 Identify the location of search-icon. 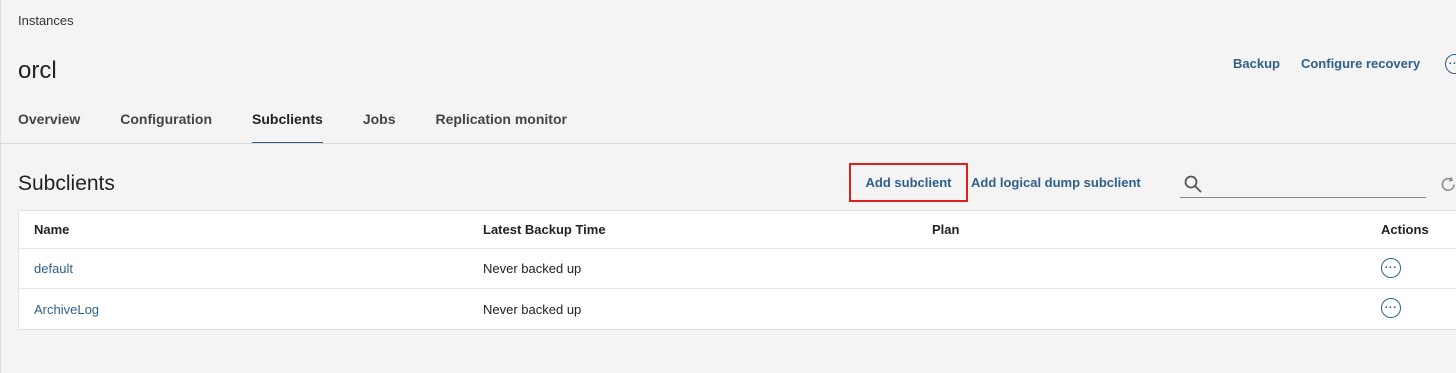
(1193, 184).